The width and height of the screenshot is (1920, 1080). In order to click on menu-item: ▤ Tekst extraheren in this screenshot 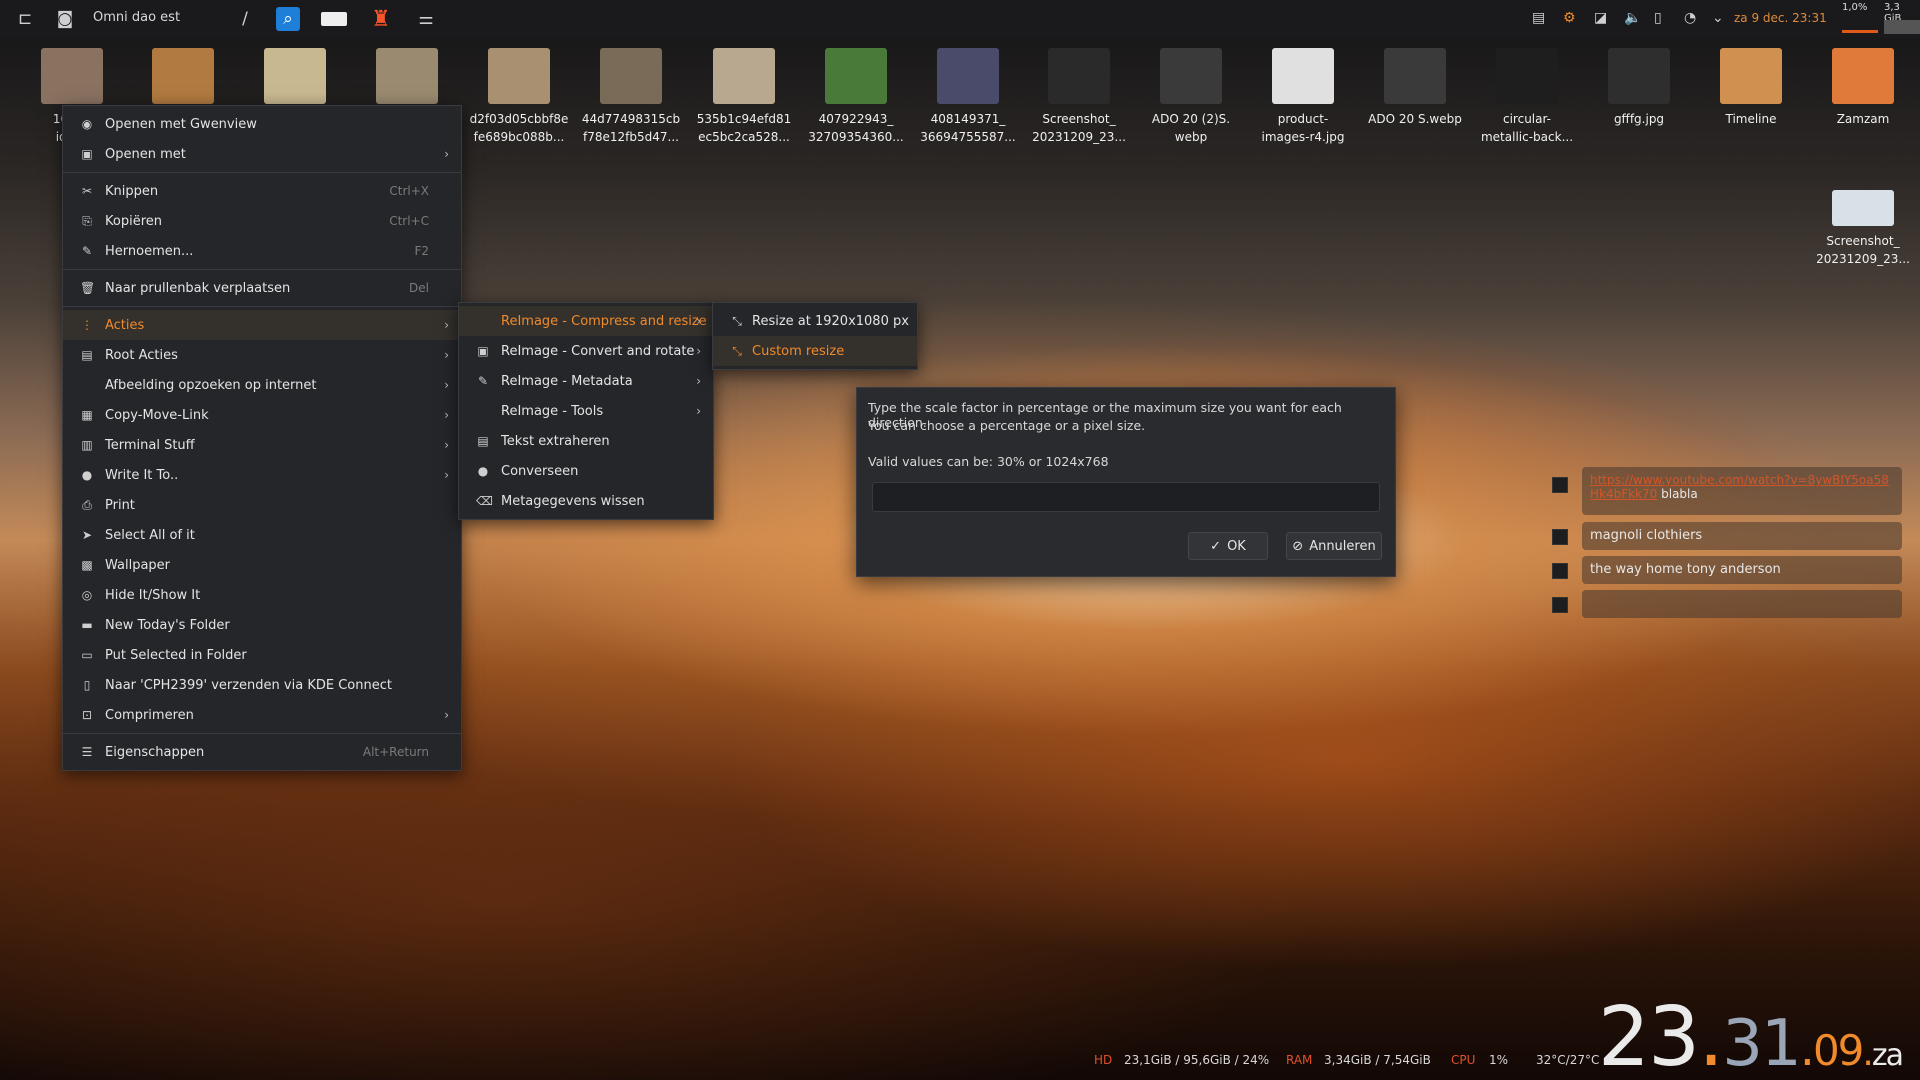, I will do `click(586, 441)`.